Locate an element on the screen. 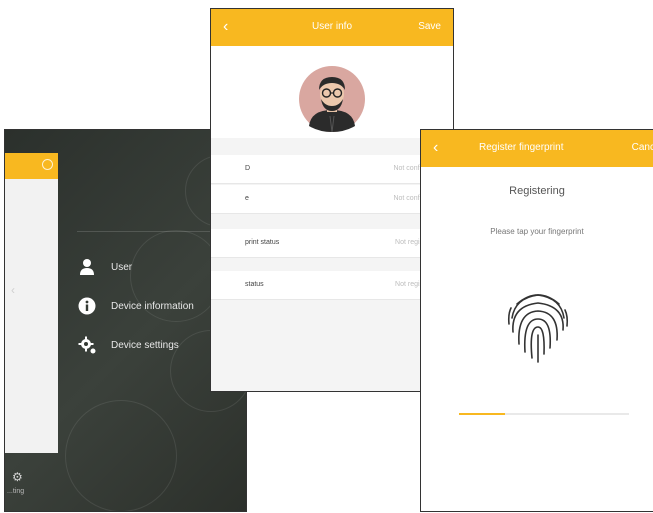 The height and width of the screenshot is (513, 653). info-row: D Not configured is located at coordinates (332, 169).